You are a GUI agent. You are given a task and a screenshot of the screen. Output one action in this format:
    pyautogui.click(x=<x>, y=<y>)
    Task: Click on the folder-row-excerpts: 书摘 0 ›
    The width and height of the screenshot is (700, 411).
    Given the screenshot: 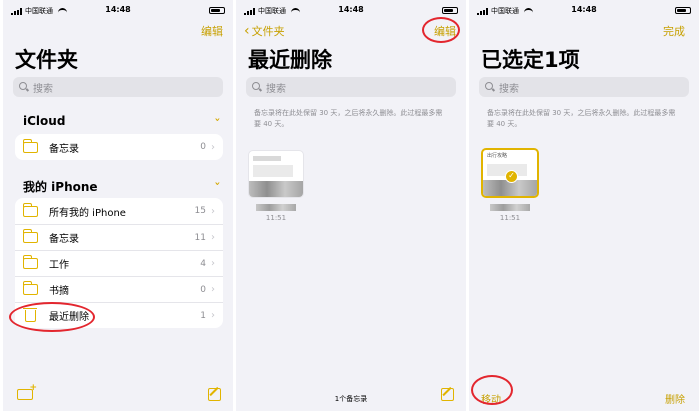 What is the action you would take?
    pyautogui.click(x=119, y=289)
    